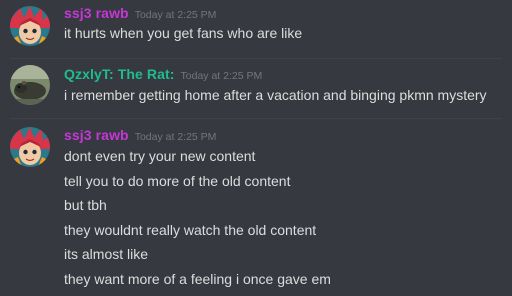  Describe the element at coordinates (106, 254) in the screenshot. I see `message-line: its almost like` at that location.